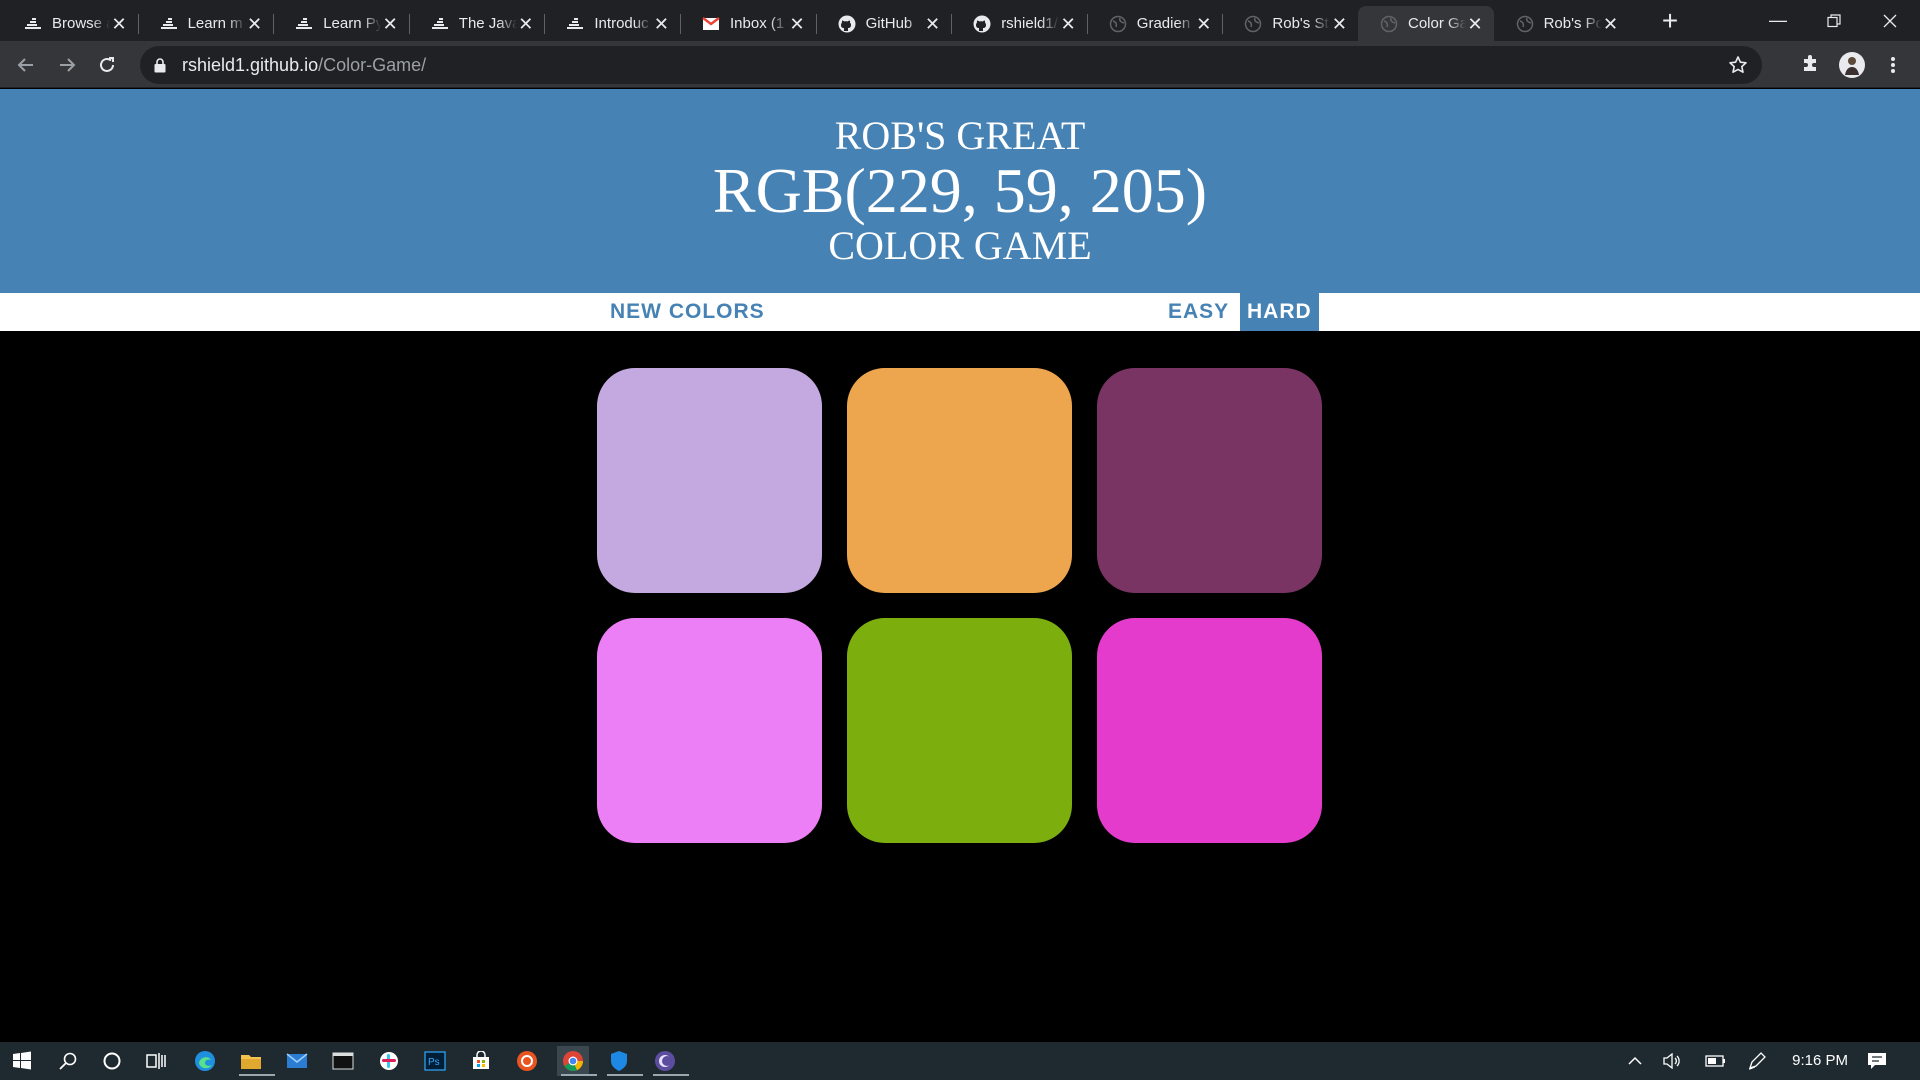  Describe the element at coordinates (1301, 23) in the screenshot. I see `tab-title: Rob's St` at that location.